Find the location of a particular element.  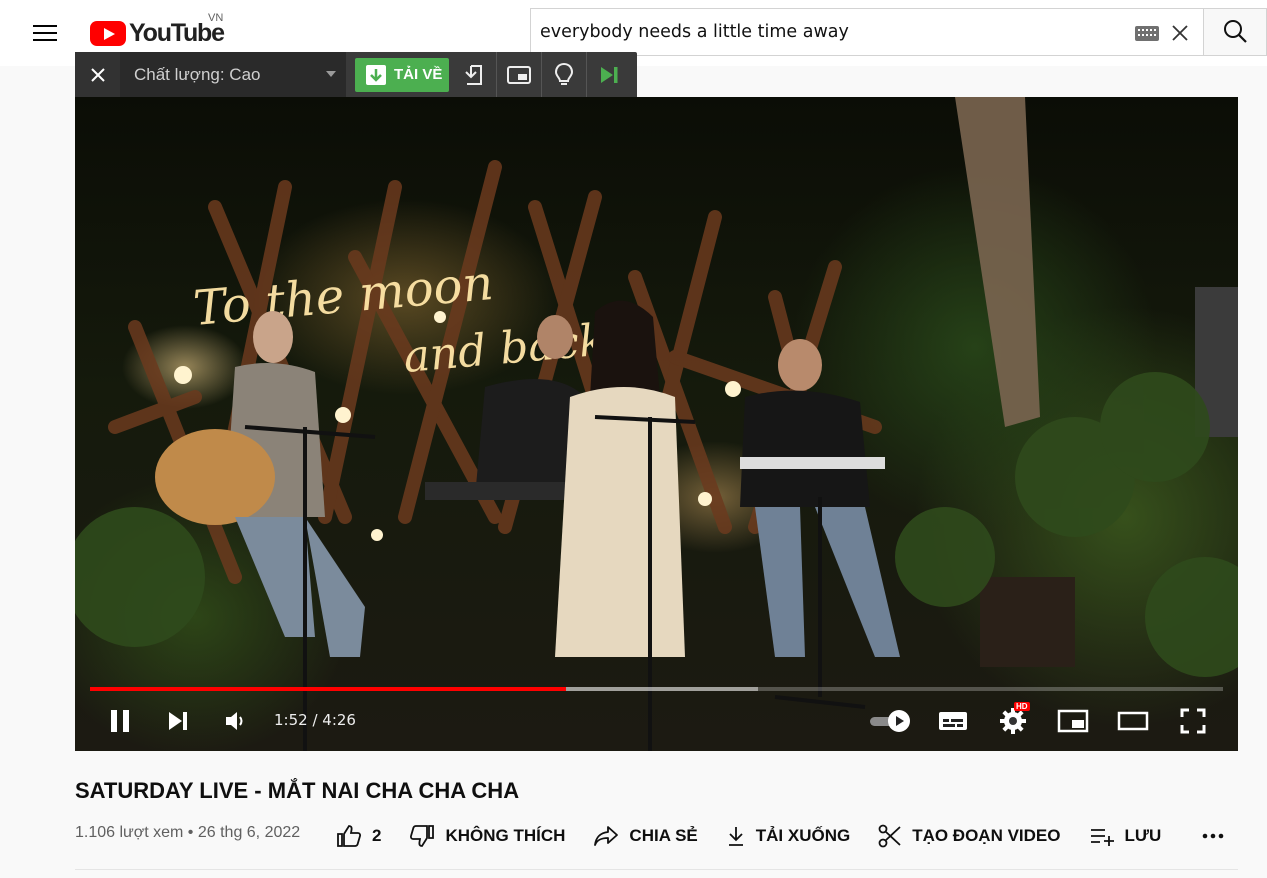

search-box: everybody needs a little time away is located at coordinates (867, 32).